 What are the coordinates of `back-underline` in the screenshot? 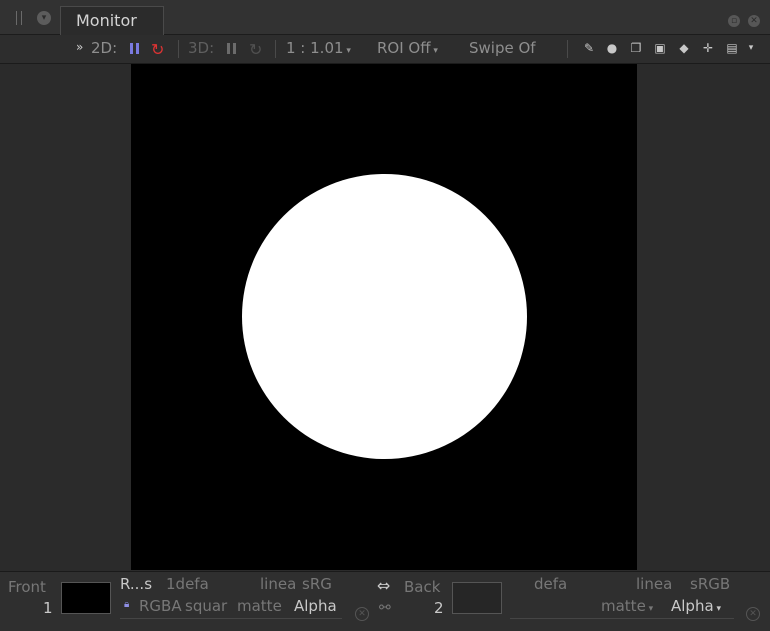 It's located at (622, 618).